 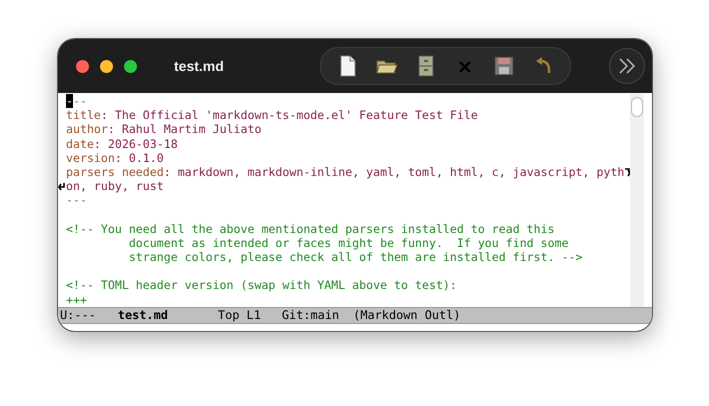 I want to click on minimize-button, so click(x=106, y=66).